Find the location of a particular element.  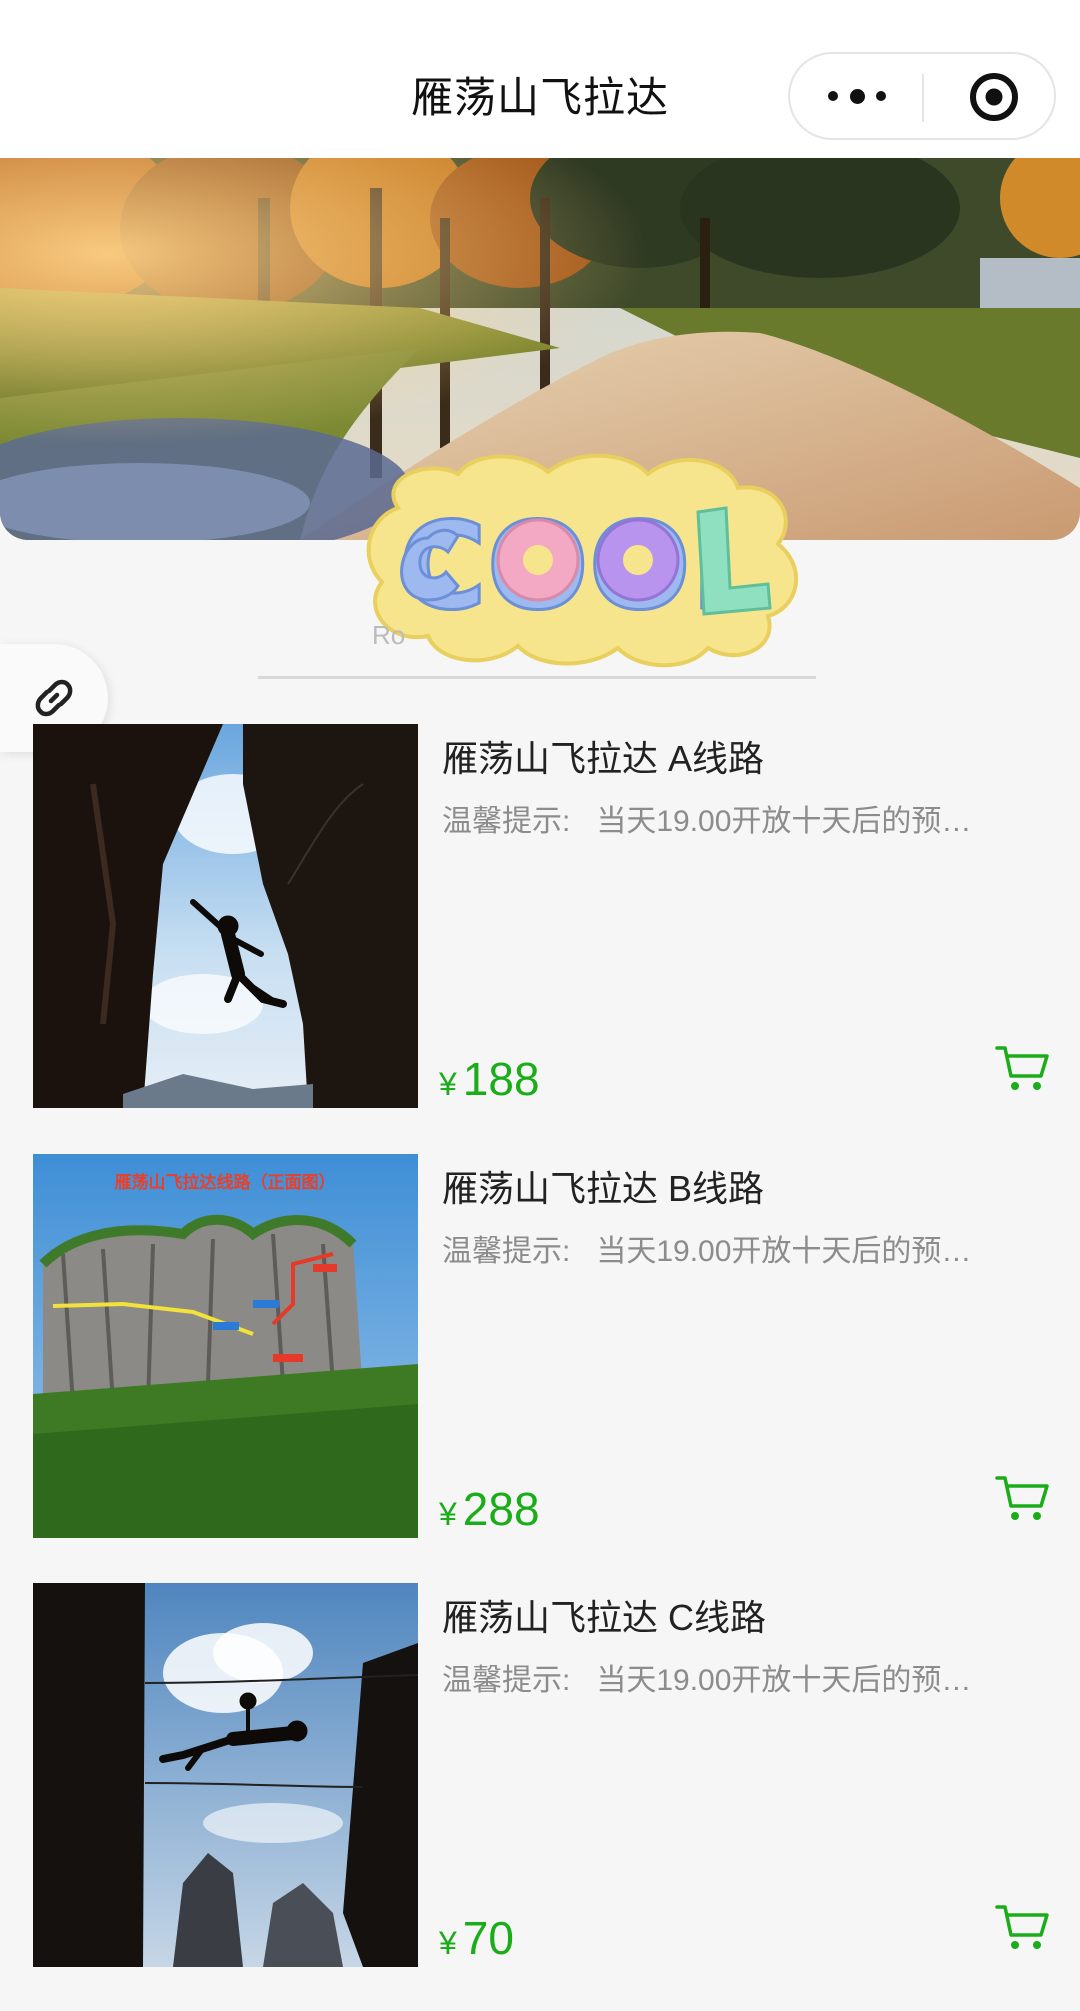

zipline-photo is located at coordinates (225, 1775).